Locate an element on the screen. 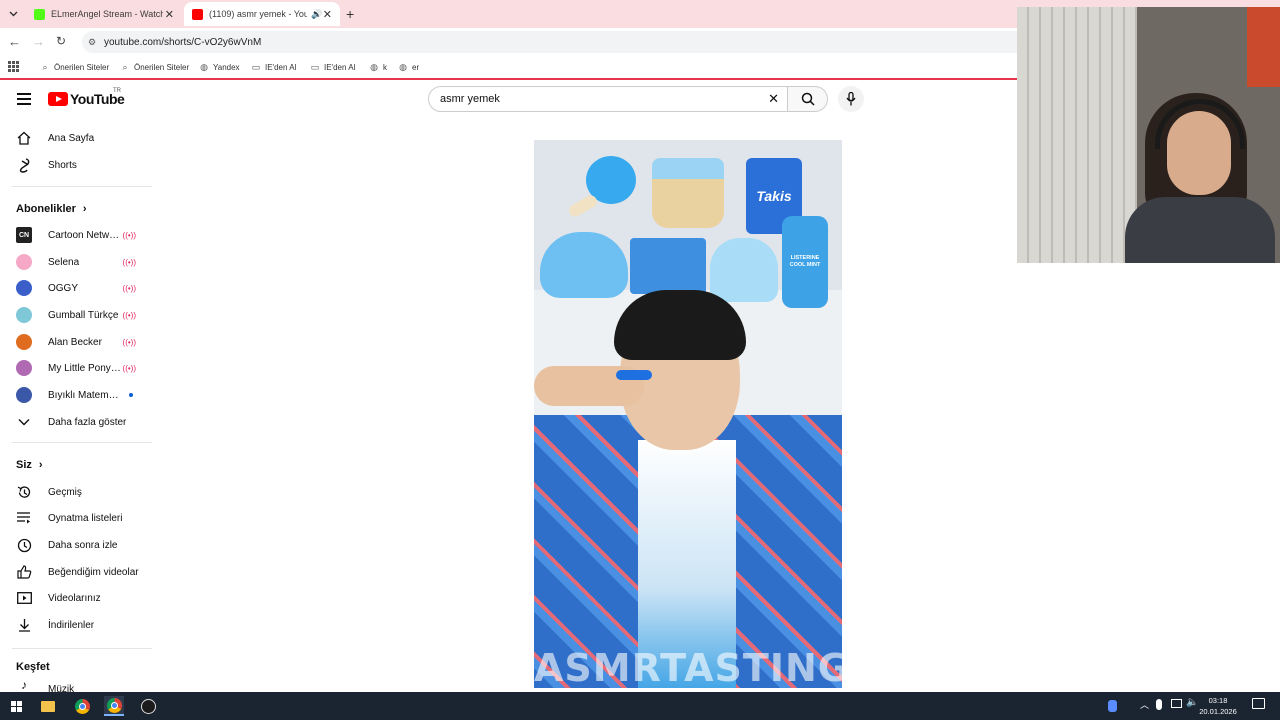  window-blinds is located at coordinates (1077, 135).